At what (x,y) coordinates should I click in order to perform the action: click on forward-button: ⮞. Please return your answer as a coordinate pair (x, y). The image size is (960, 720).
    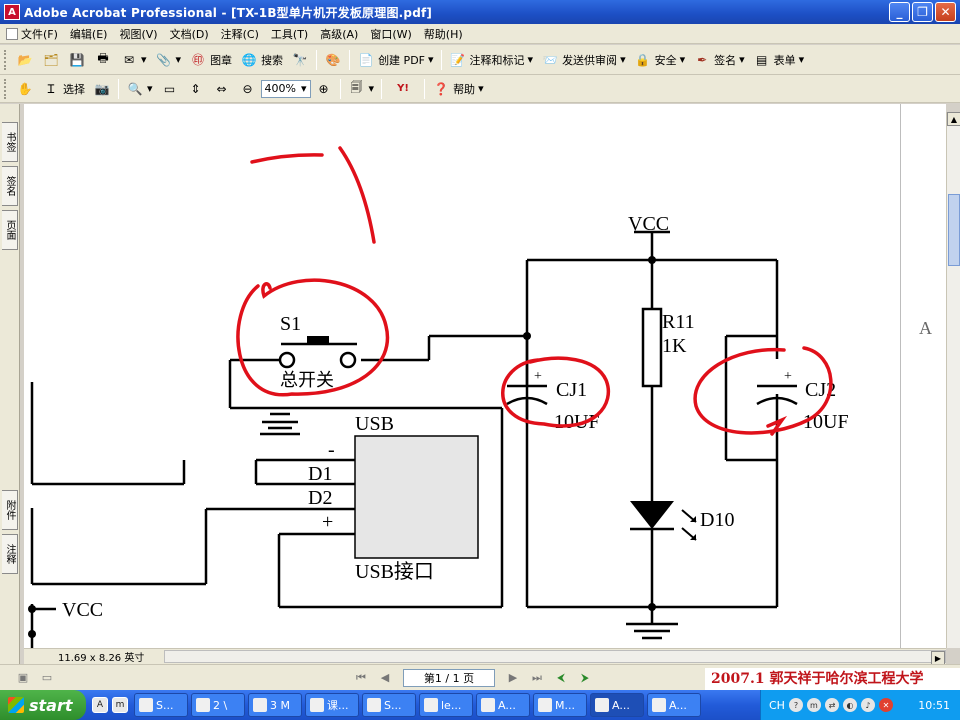
    Looking at the image, I should click on (585, 678).